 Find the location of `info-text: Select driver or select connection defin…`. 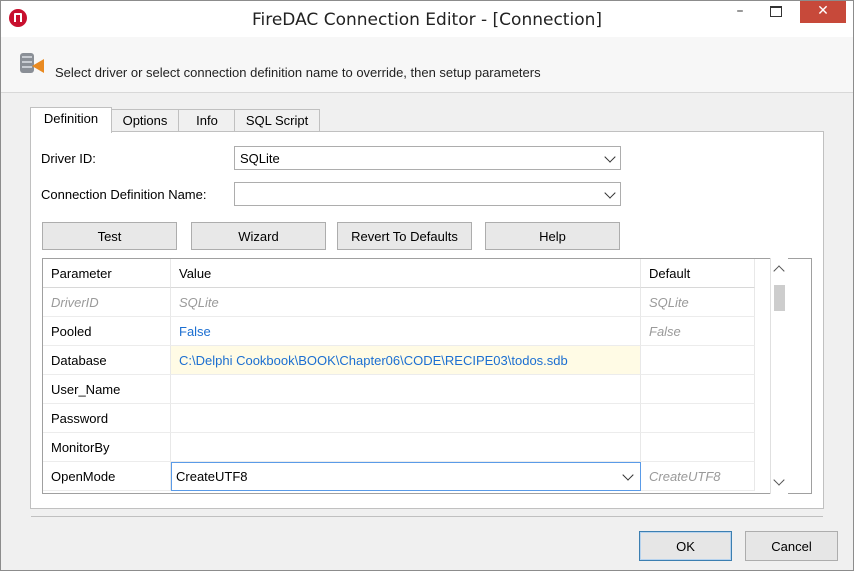

info-text: Select driver or select connection defin… is located at coordinates (298, 72).